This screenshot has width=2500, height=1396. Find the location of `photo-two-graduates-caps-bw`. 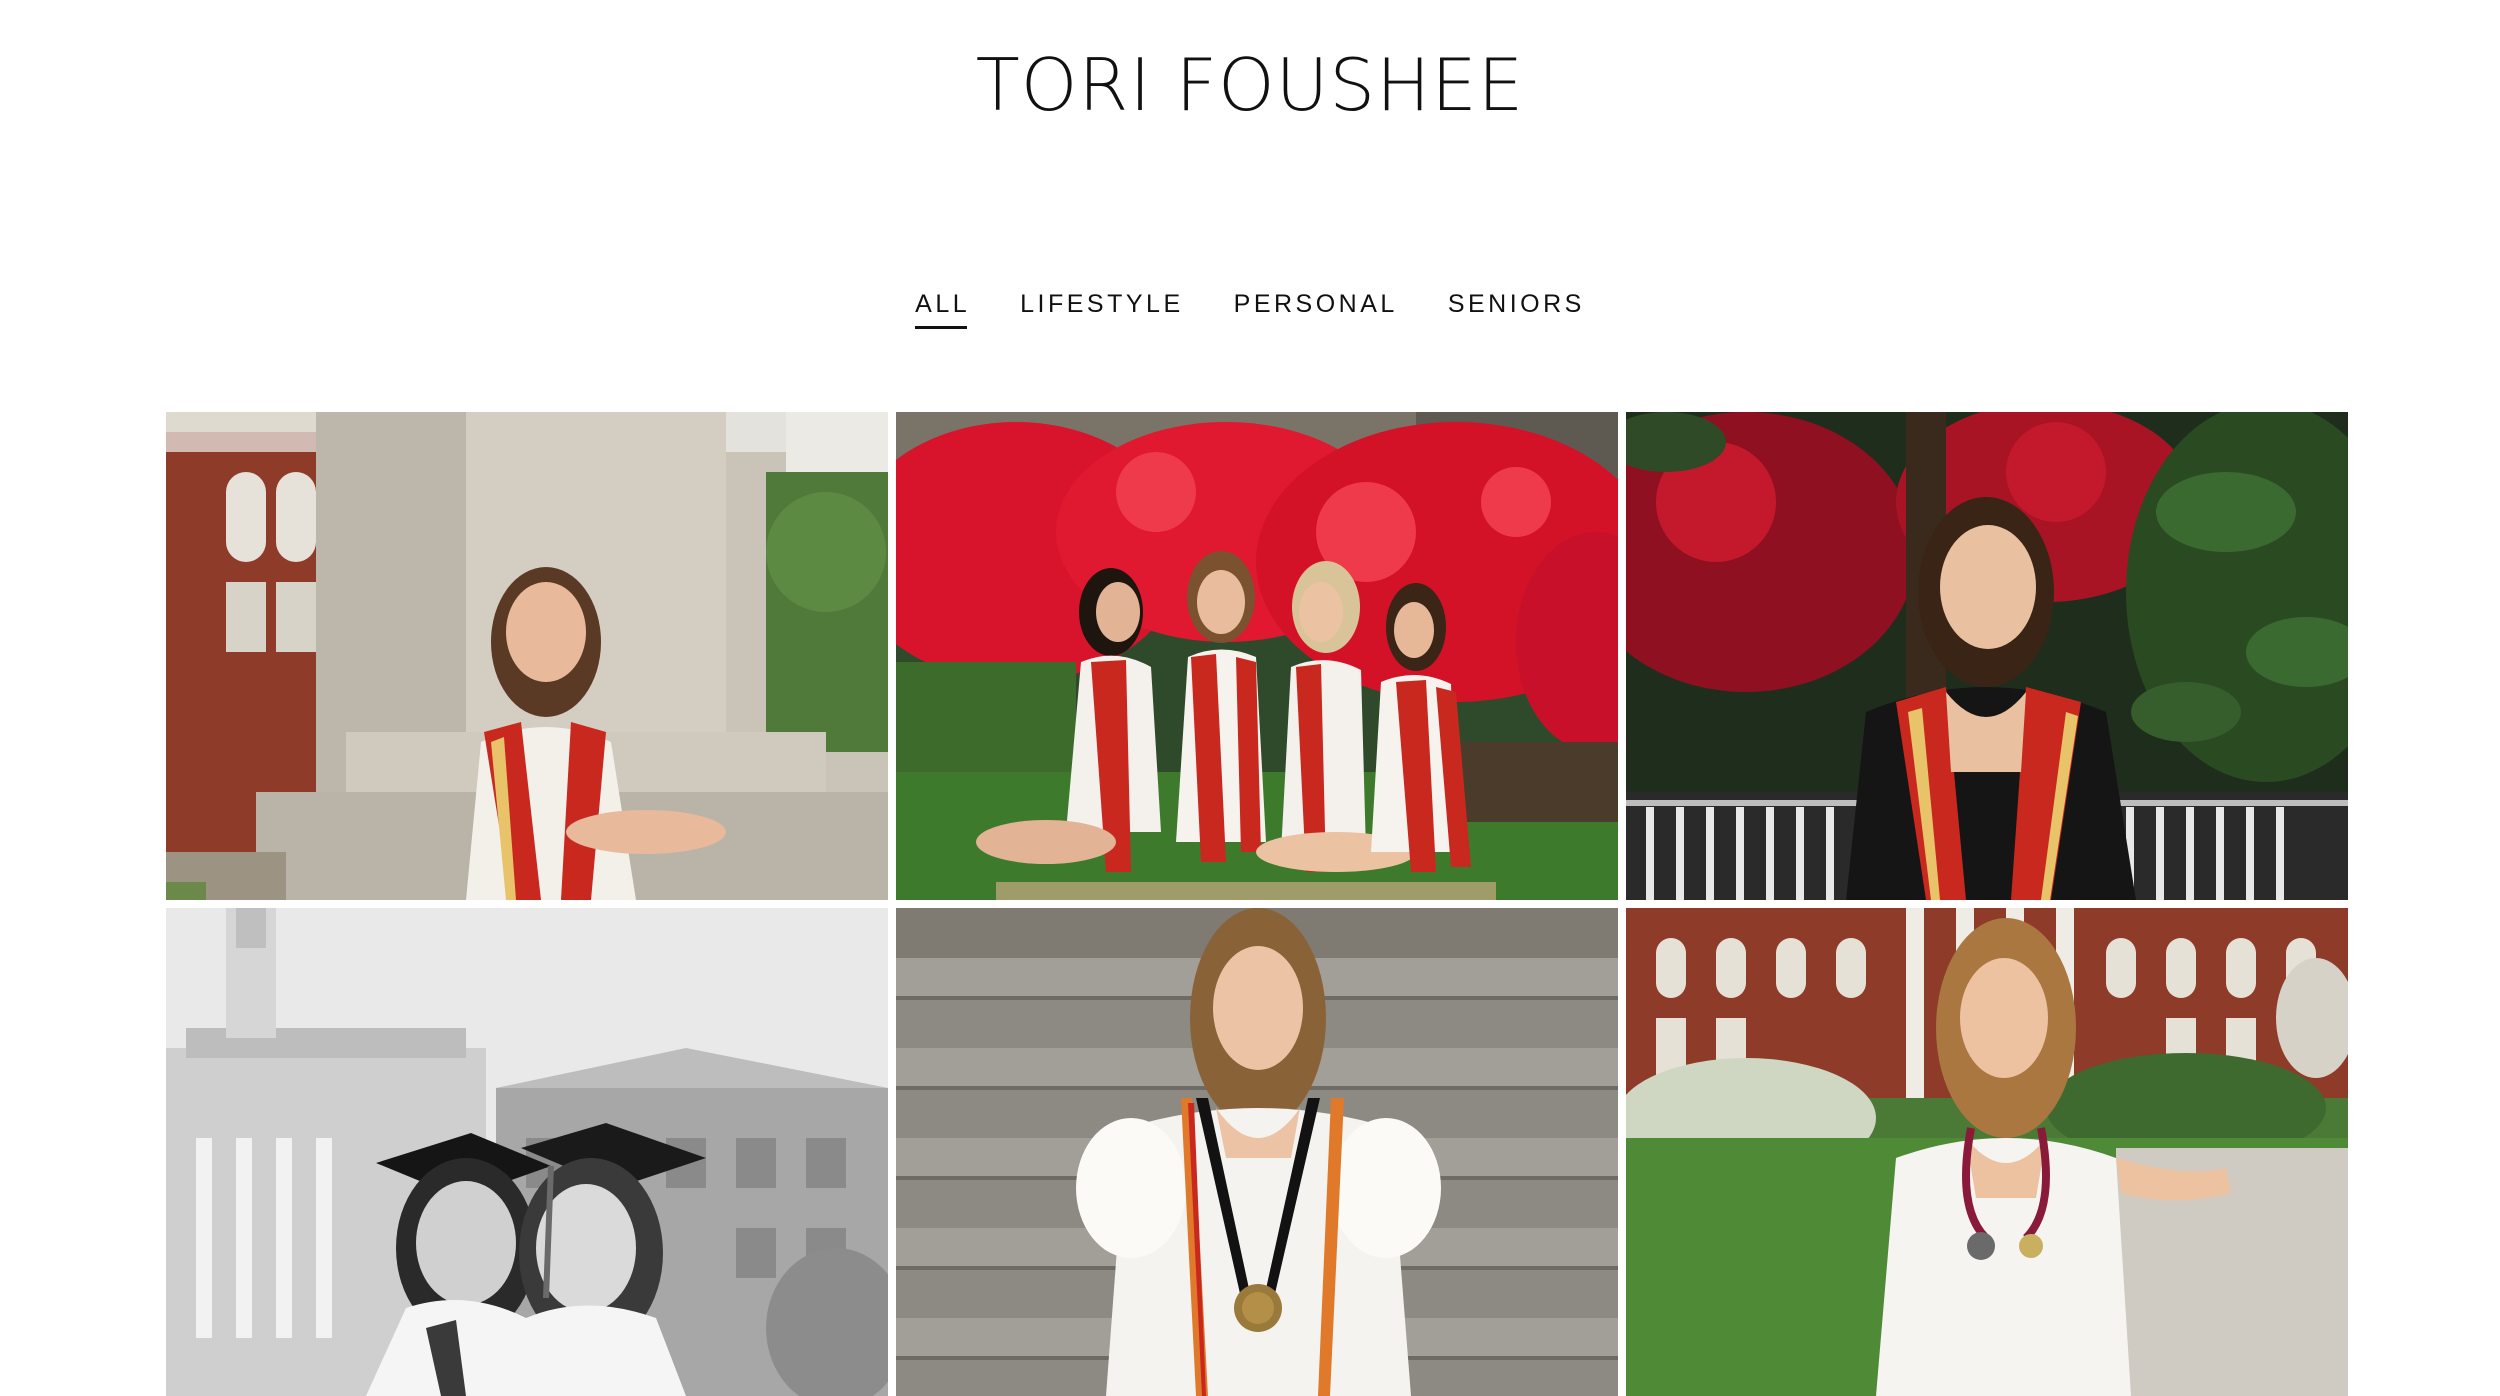

photo-two-graduates-caps-bw is located at coordinates (527, 1152).